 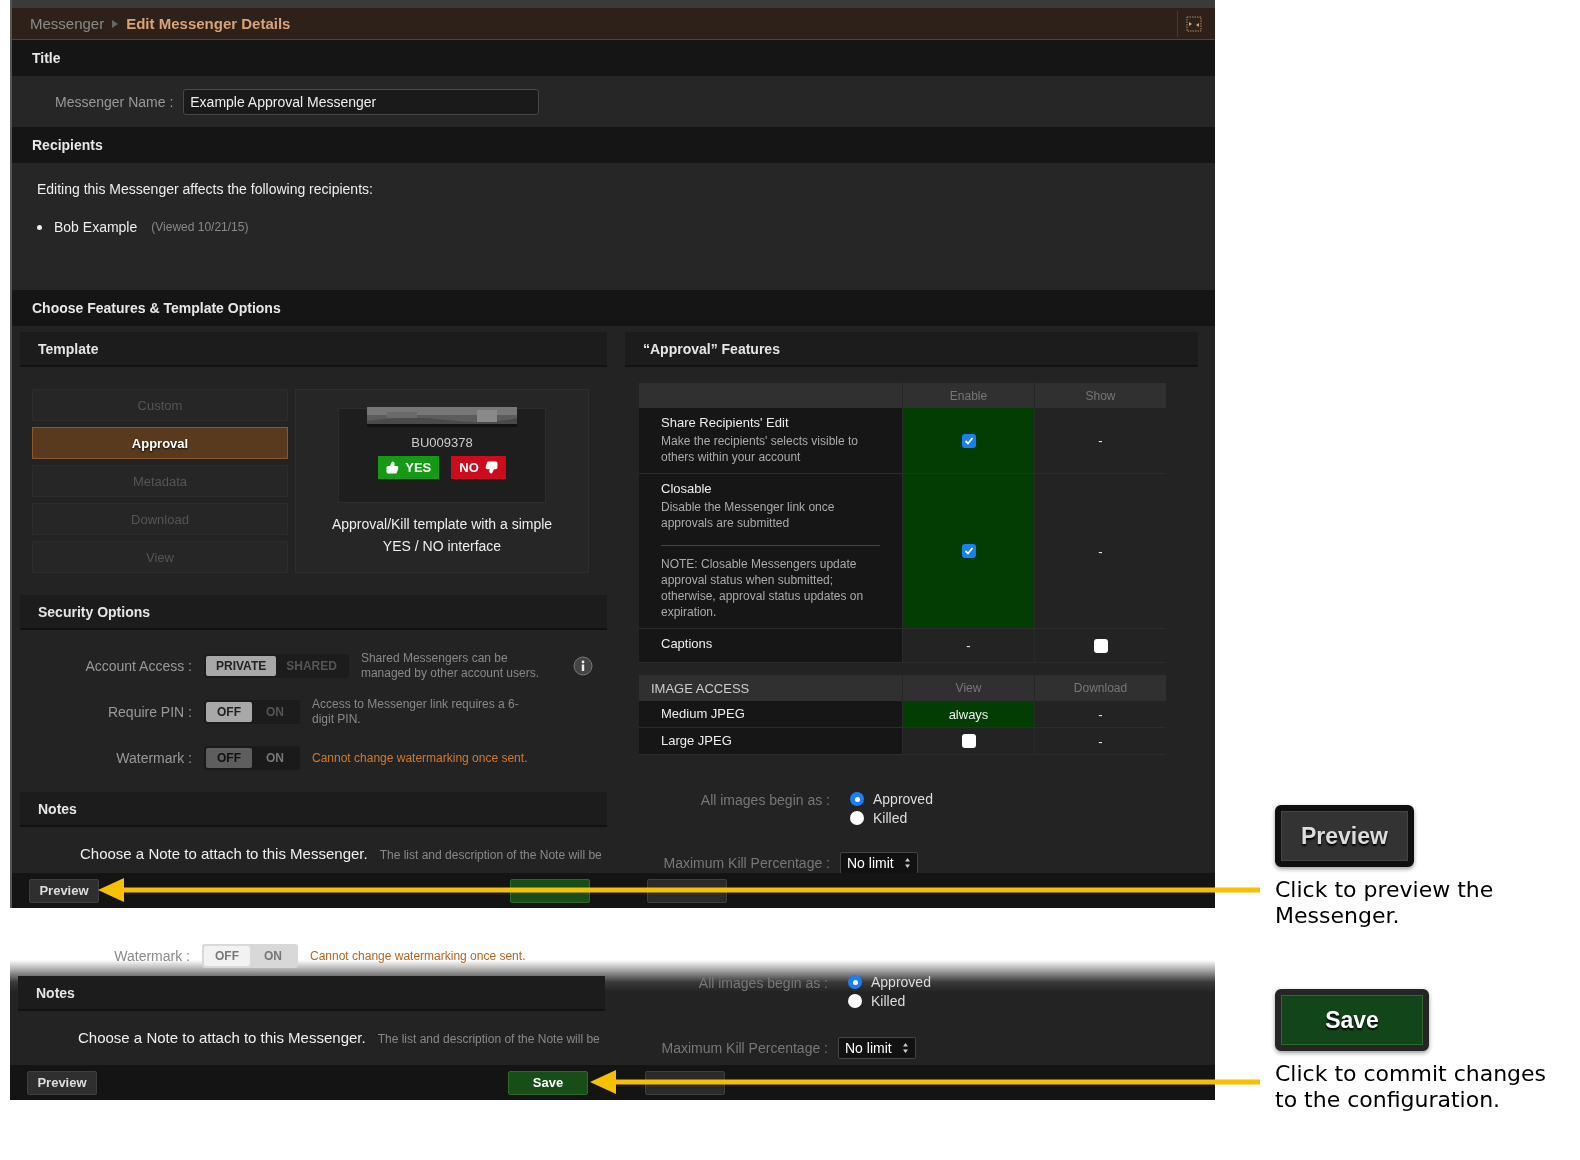 What do you see at coordinates (67, 23) in the screenshot?
I see `breadcrumb-item: Messenger` at bounding box center [67, 23].